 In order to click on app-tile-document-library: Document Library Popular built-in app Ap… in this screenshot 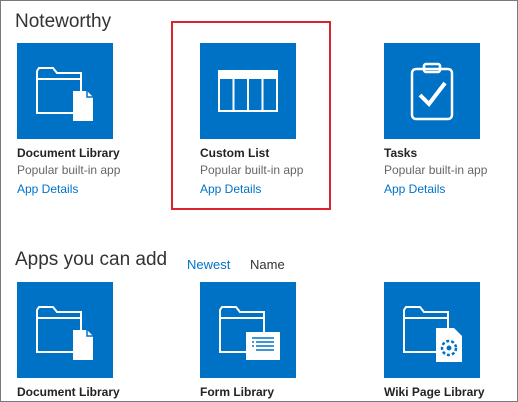, I will do `click(82, 119)`.